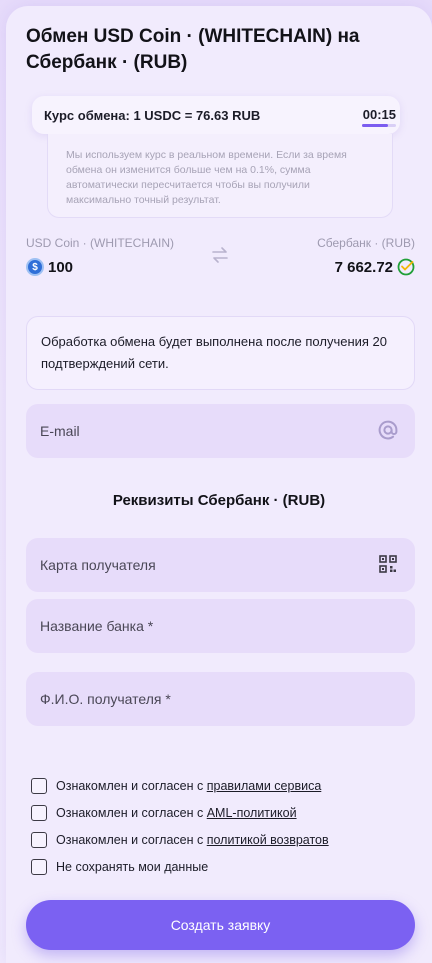 This screenshot has width=432, height=963. What do you see at coordinates (220, 431) in the screenshot?
I see `email-field: E-mail` at bounding box center [220, 431].